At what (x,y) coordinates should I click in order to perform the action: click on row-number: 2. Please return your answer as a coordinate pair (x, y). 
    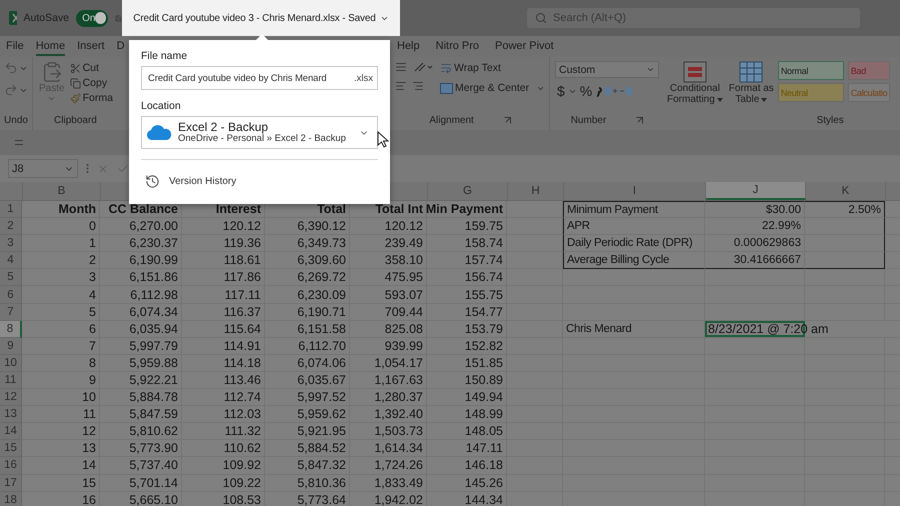
    Looking at the image, I should click on (11, 227).